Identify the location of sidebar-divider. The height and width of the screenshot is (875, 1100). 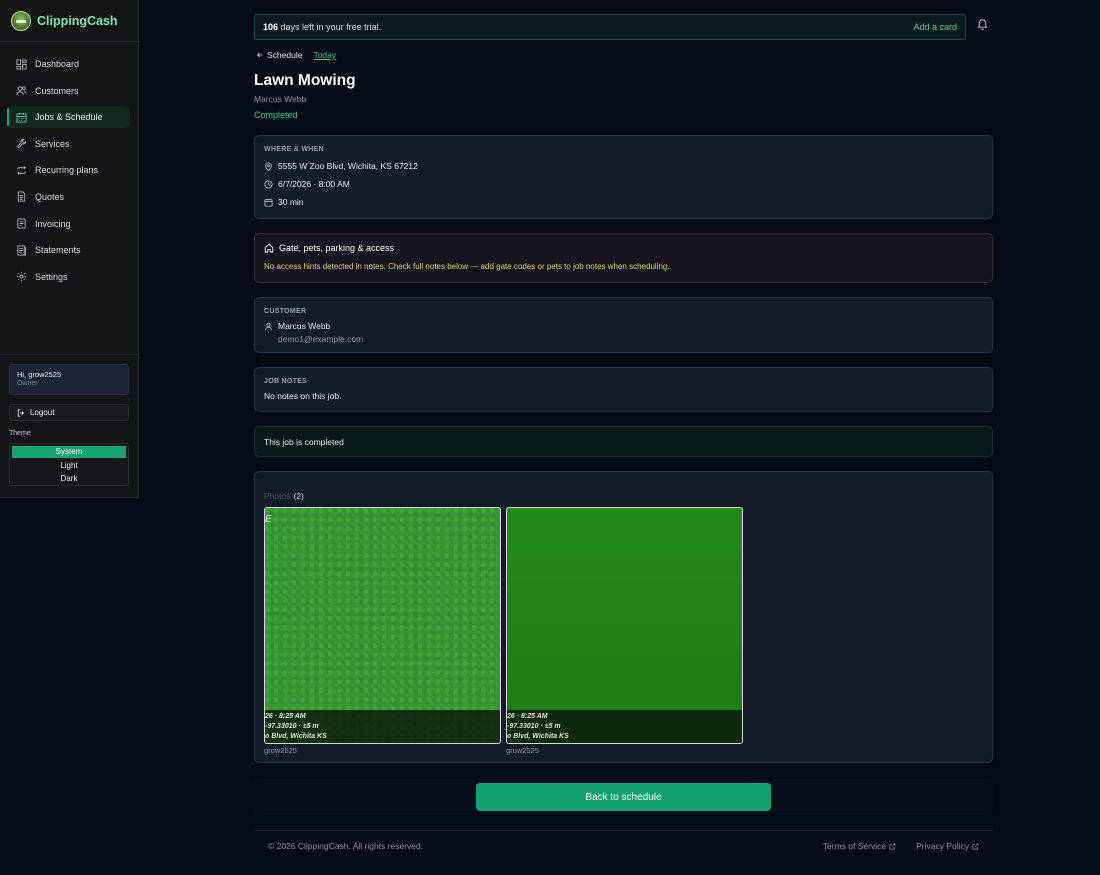
(69, 354).